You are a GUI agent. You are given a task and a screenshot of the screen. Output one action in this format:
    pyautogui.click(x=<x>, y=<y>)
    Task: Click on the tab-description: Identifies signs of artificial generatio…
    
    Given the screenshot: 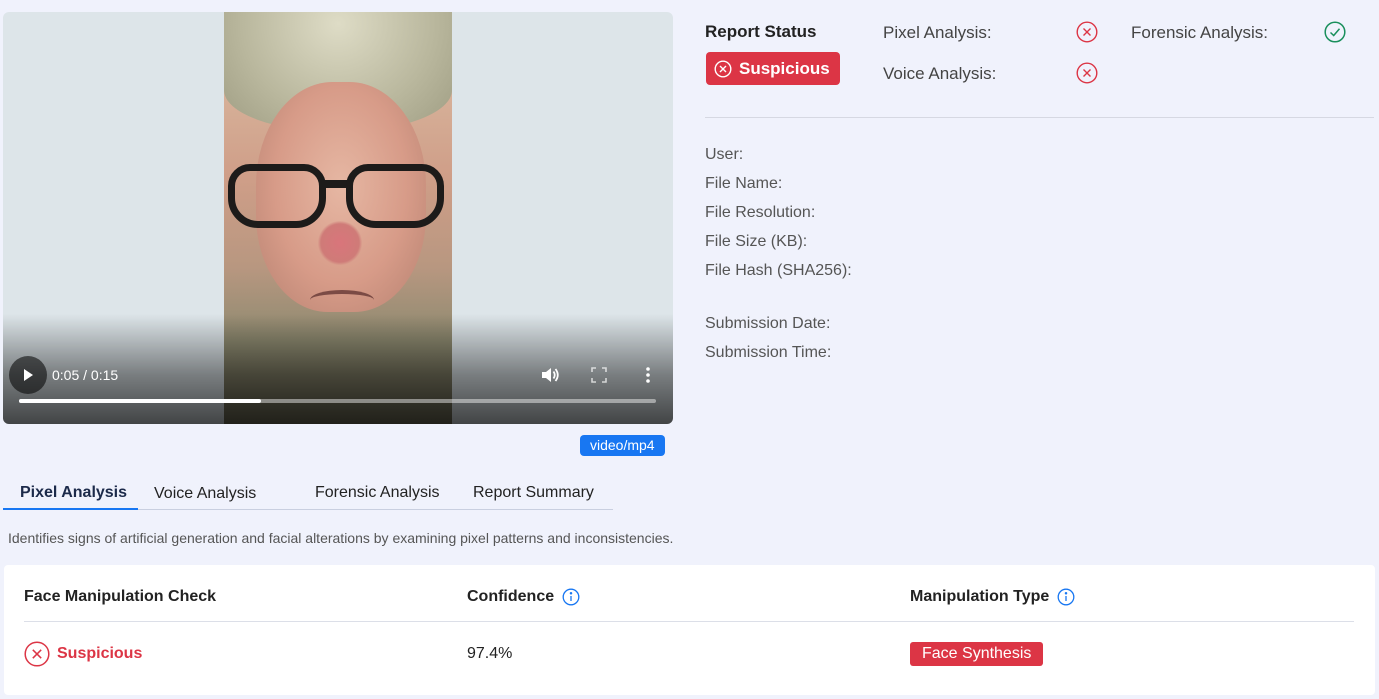 What is the action you would take?
    pyautogui.click(x=341, y=538)
    